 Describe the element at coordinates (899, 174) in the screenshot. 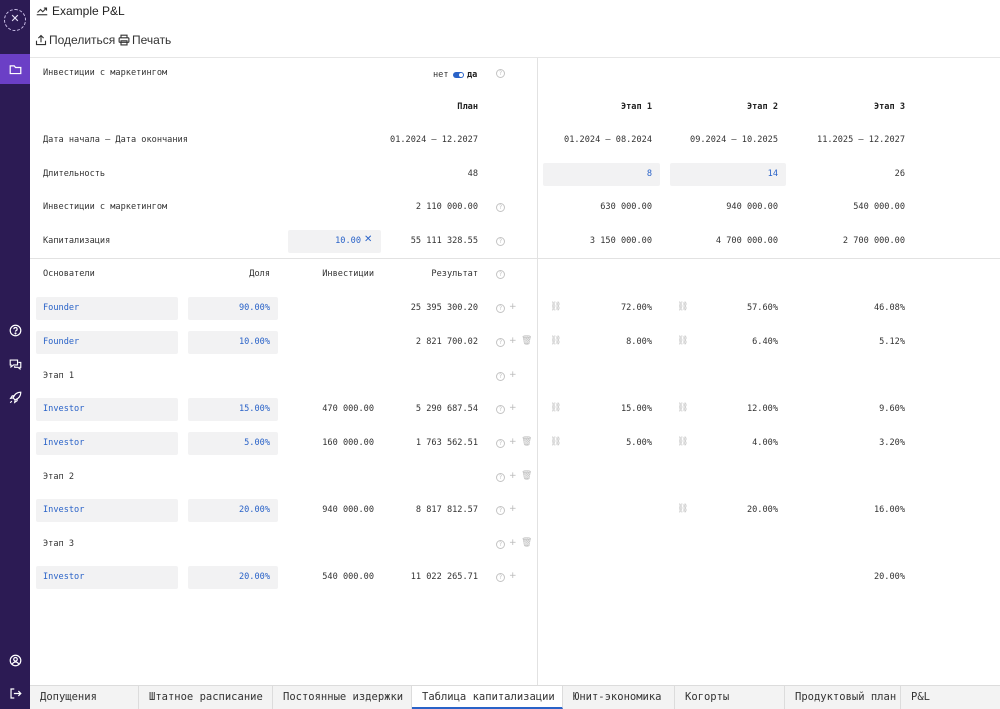

I see `duration-stage-3: 26` at that location.